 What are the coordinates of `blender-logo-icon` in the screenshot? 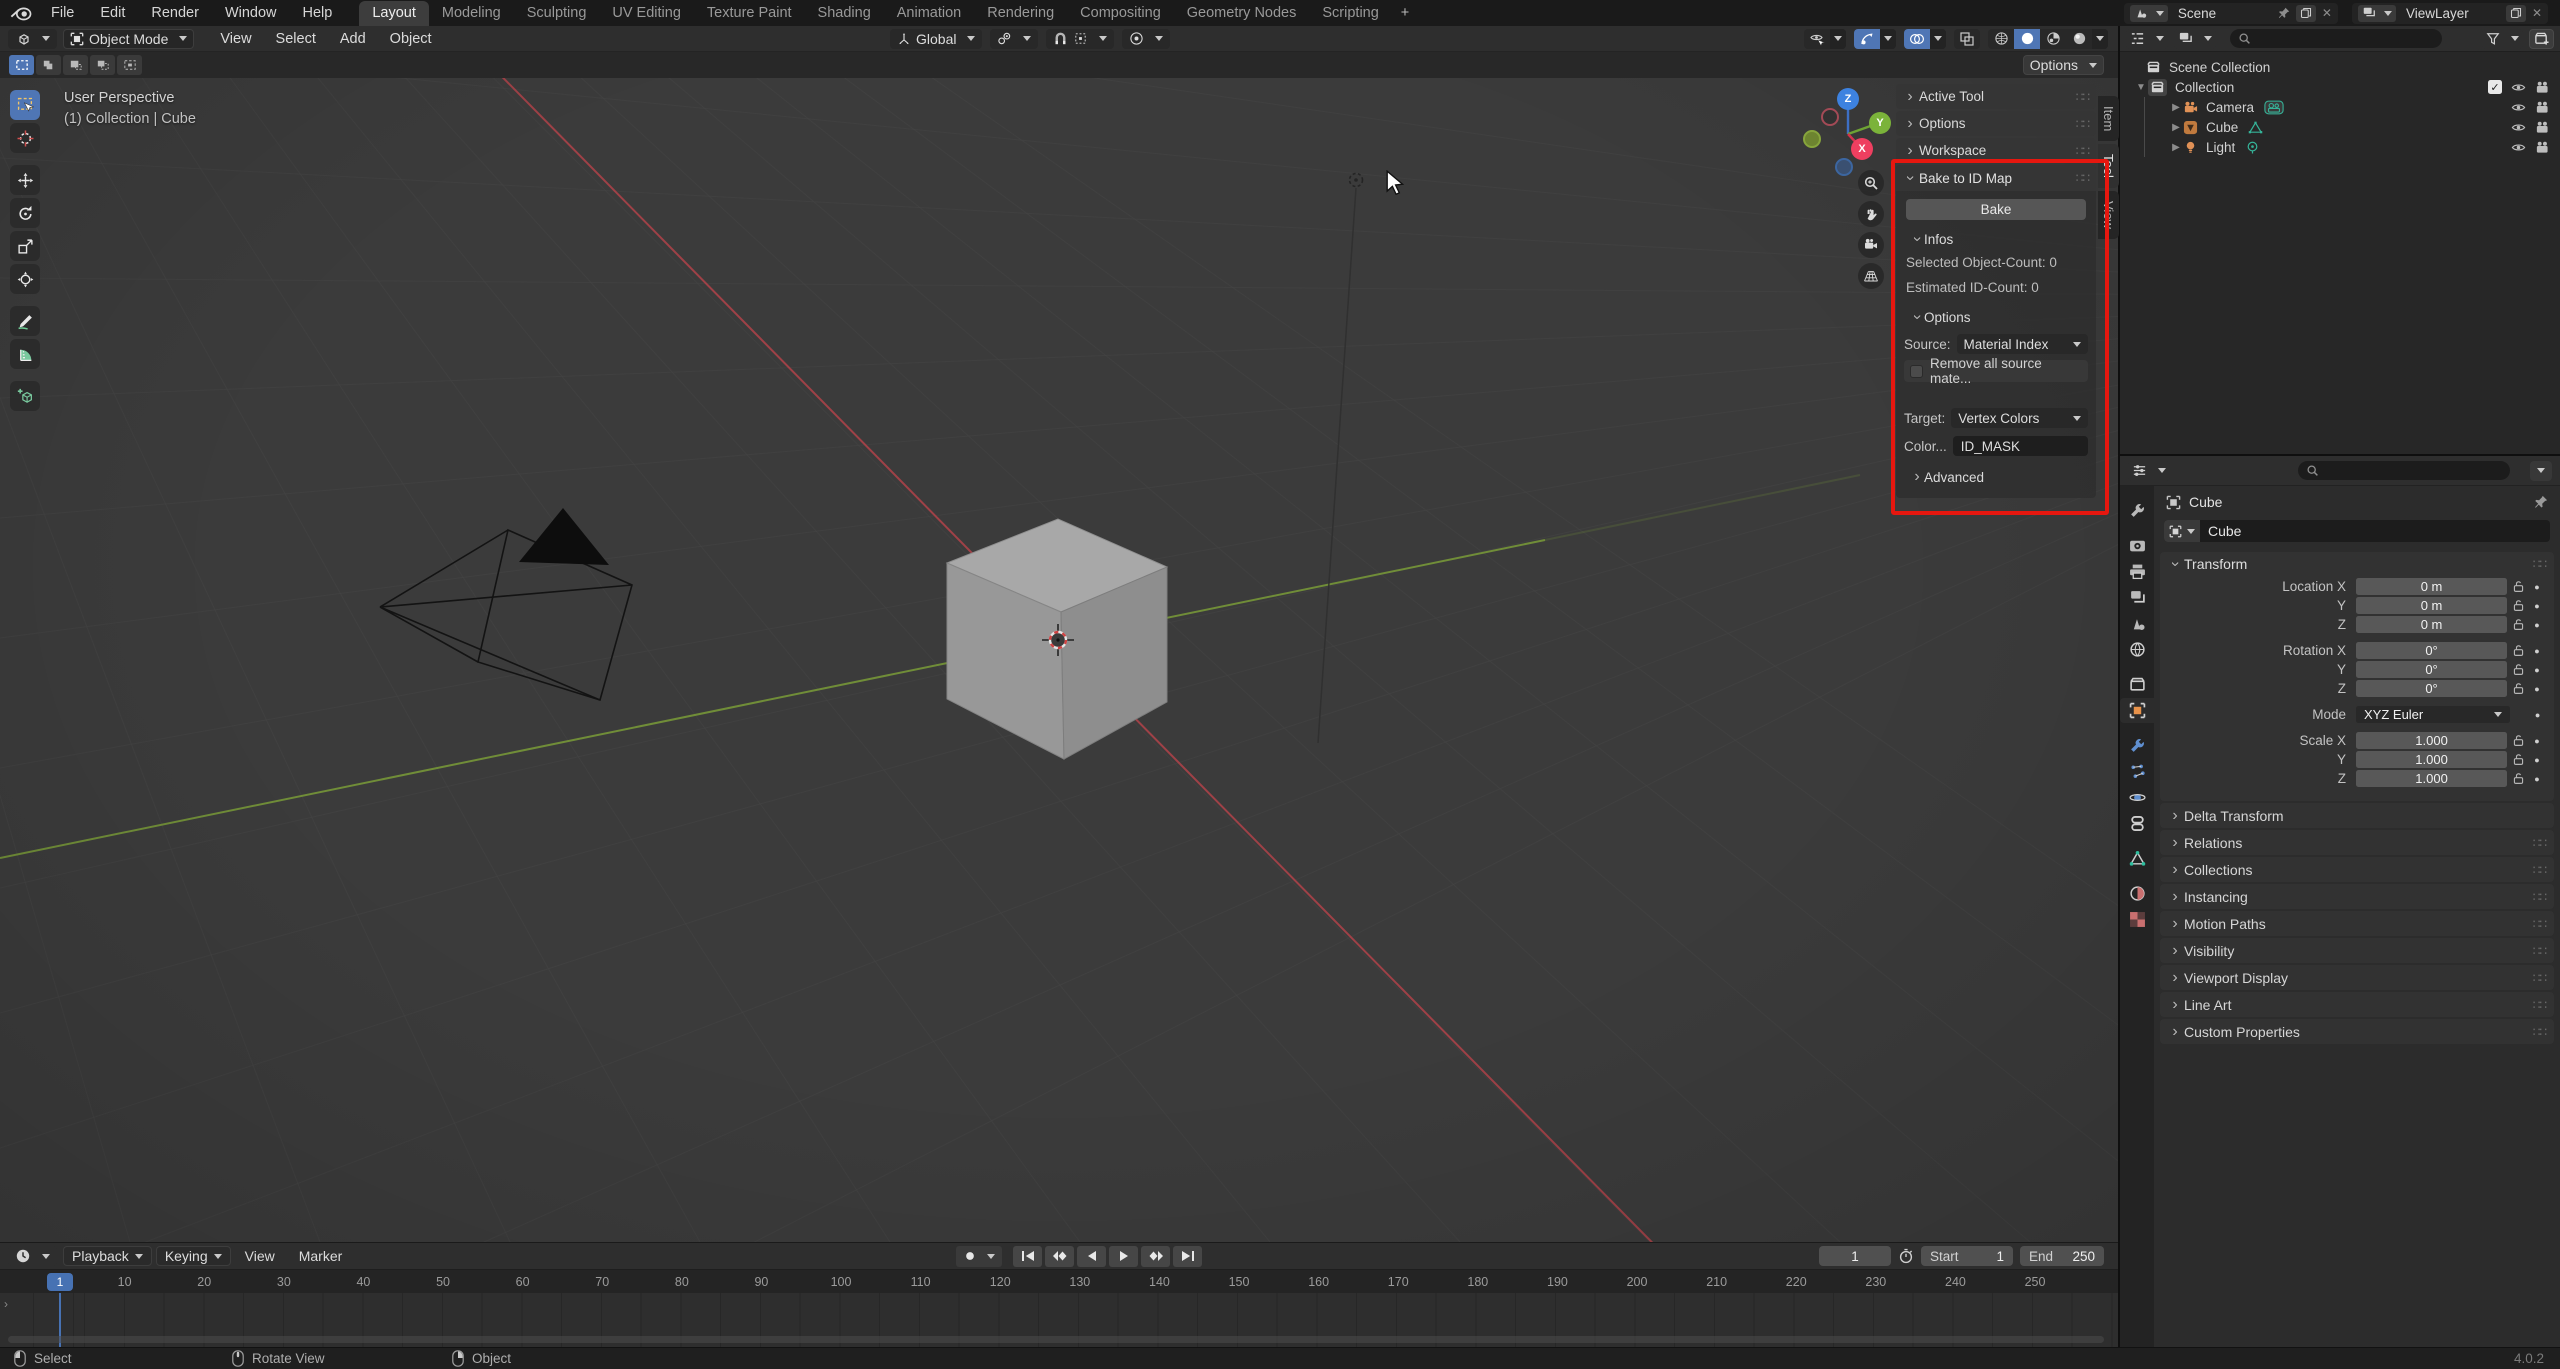 It's located at (21, 13).